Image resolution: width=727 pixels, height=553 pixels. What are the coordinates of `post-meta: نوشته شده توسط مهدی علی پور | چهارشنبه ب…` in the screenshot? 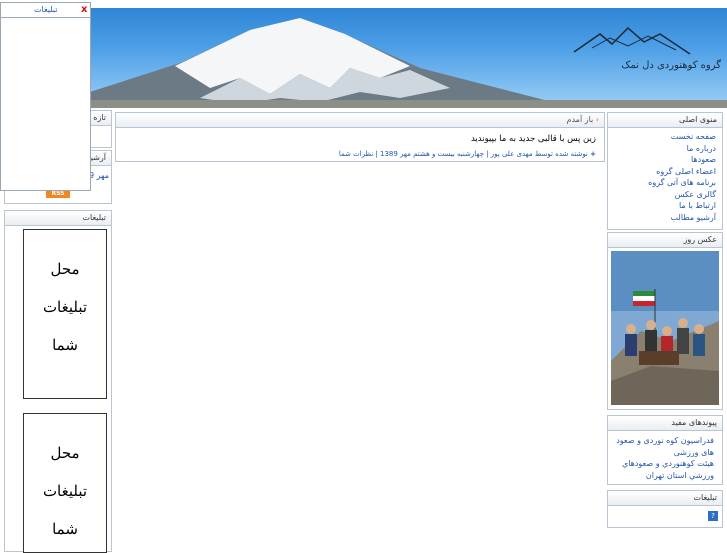 It's located at (463, 154).